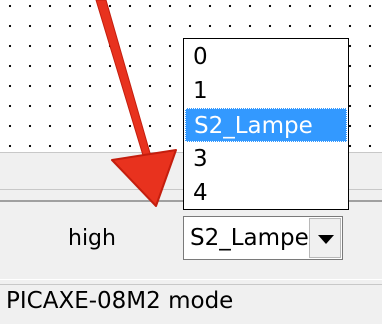 The image size is (382, 324). What do you see at coordinates (266, 91) in the screenshot?
I see `dropdown-option: 1` at bounding box center [266, 91].